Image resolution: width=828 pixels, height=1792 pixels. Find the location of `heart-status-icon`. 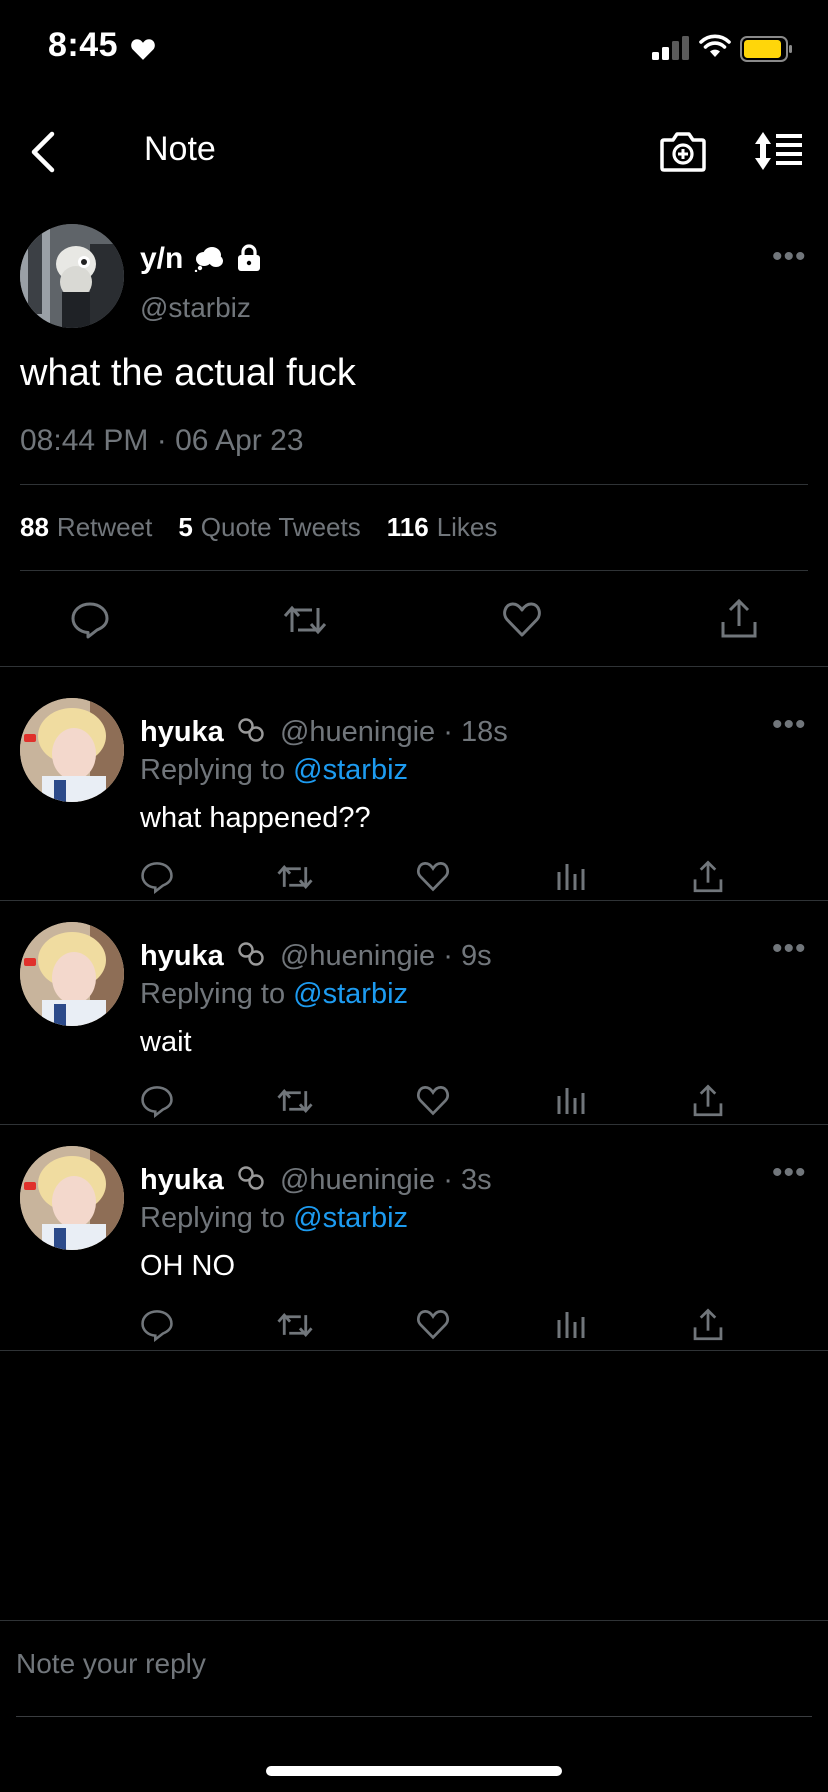

heart-status-icon is located at coordinates (143, 49).